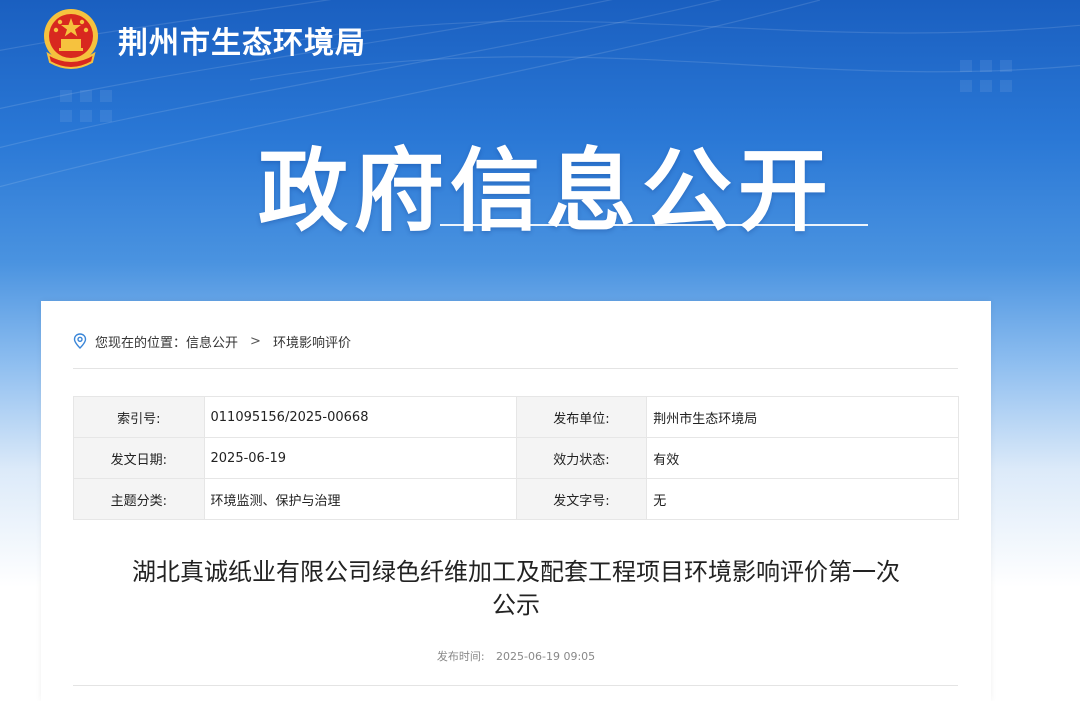 This screenshot has height=701, width=1080. Describe the element at coordinates (516, 605) in the screenshot. I see `article-title-line: 公示` at that location.